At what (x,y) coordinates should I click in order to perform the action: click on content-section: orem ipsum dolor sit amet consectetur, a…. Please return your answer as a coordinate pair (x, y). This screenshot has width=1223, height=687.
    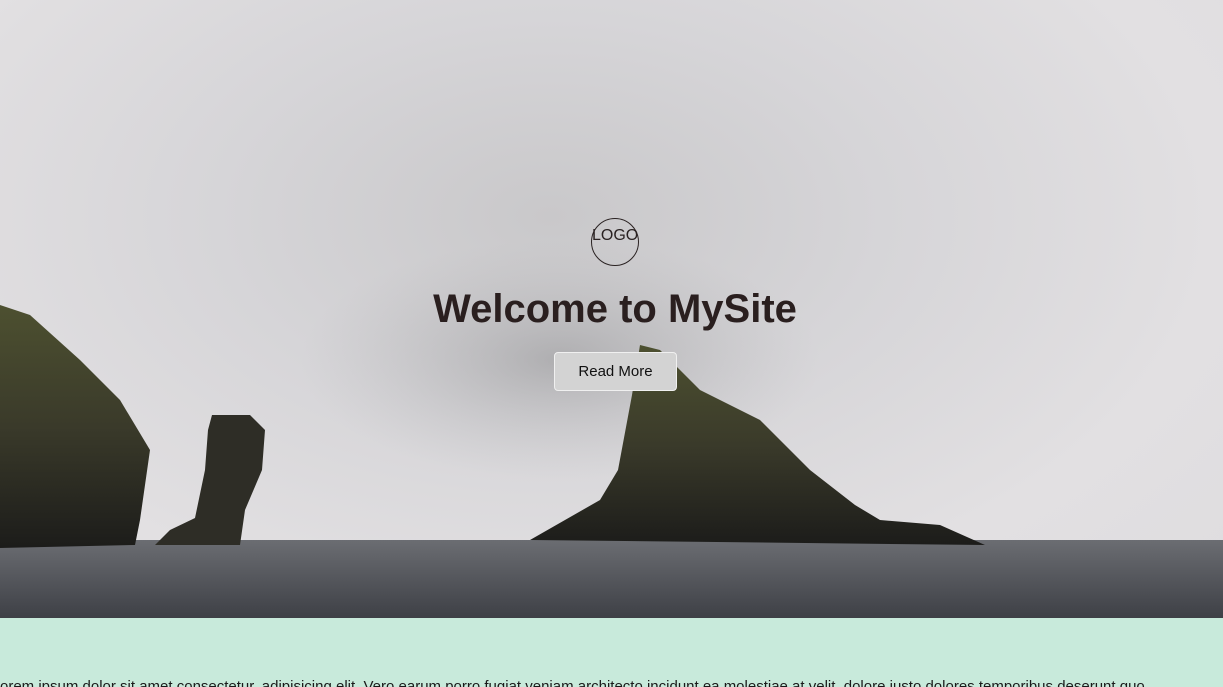
    Looking at the image, I should click on (611, 652).